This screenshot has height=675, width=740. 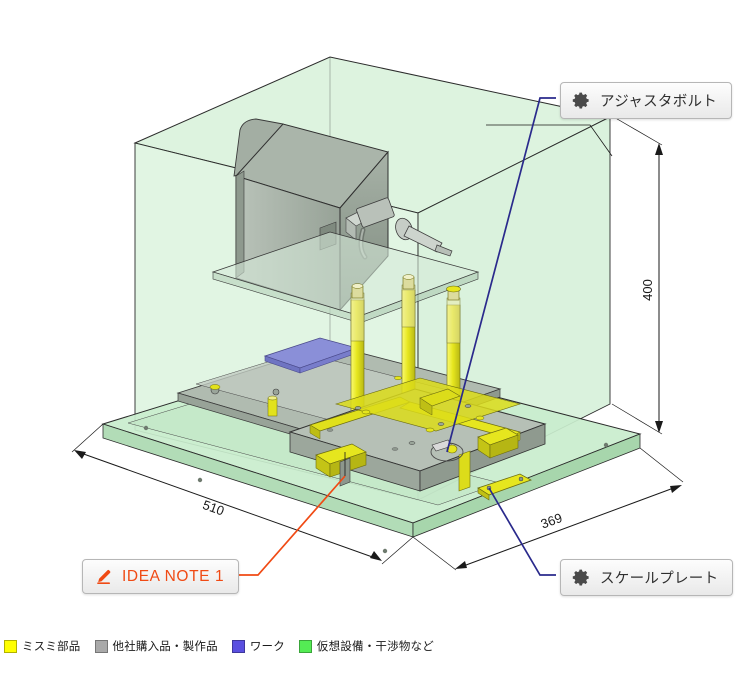 What do you see at coordinates (101, 646) in the screenshot?
I see `legend-swatch-other-purchased` at bounding box center [101, 646].